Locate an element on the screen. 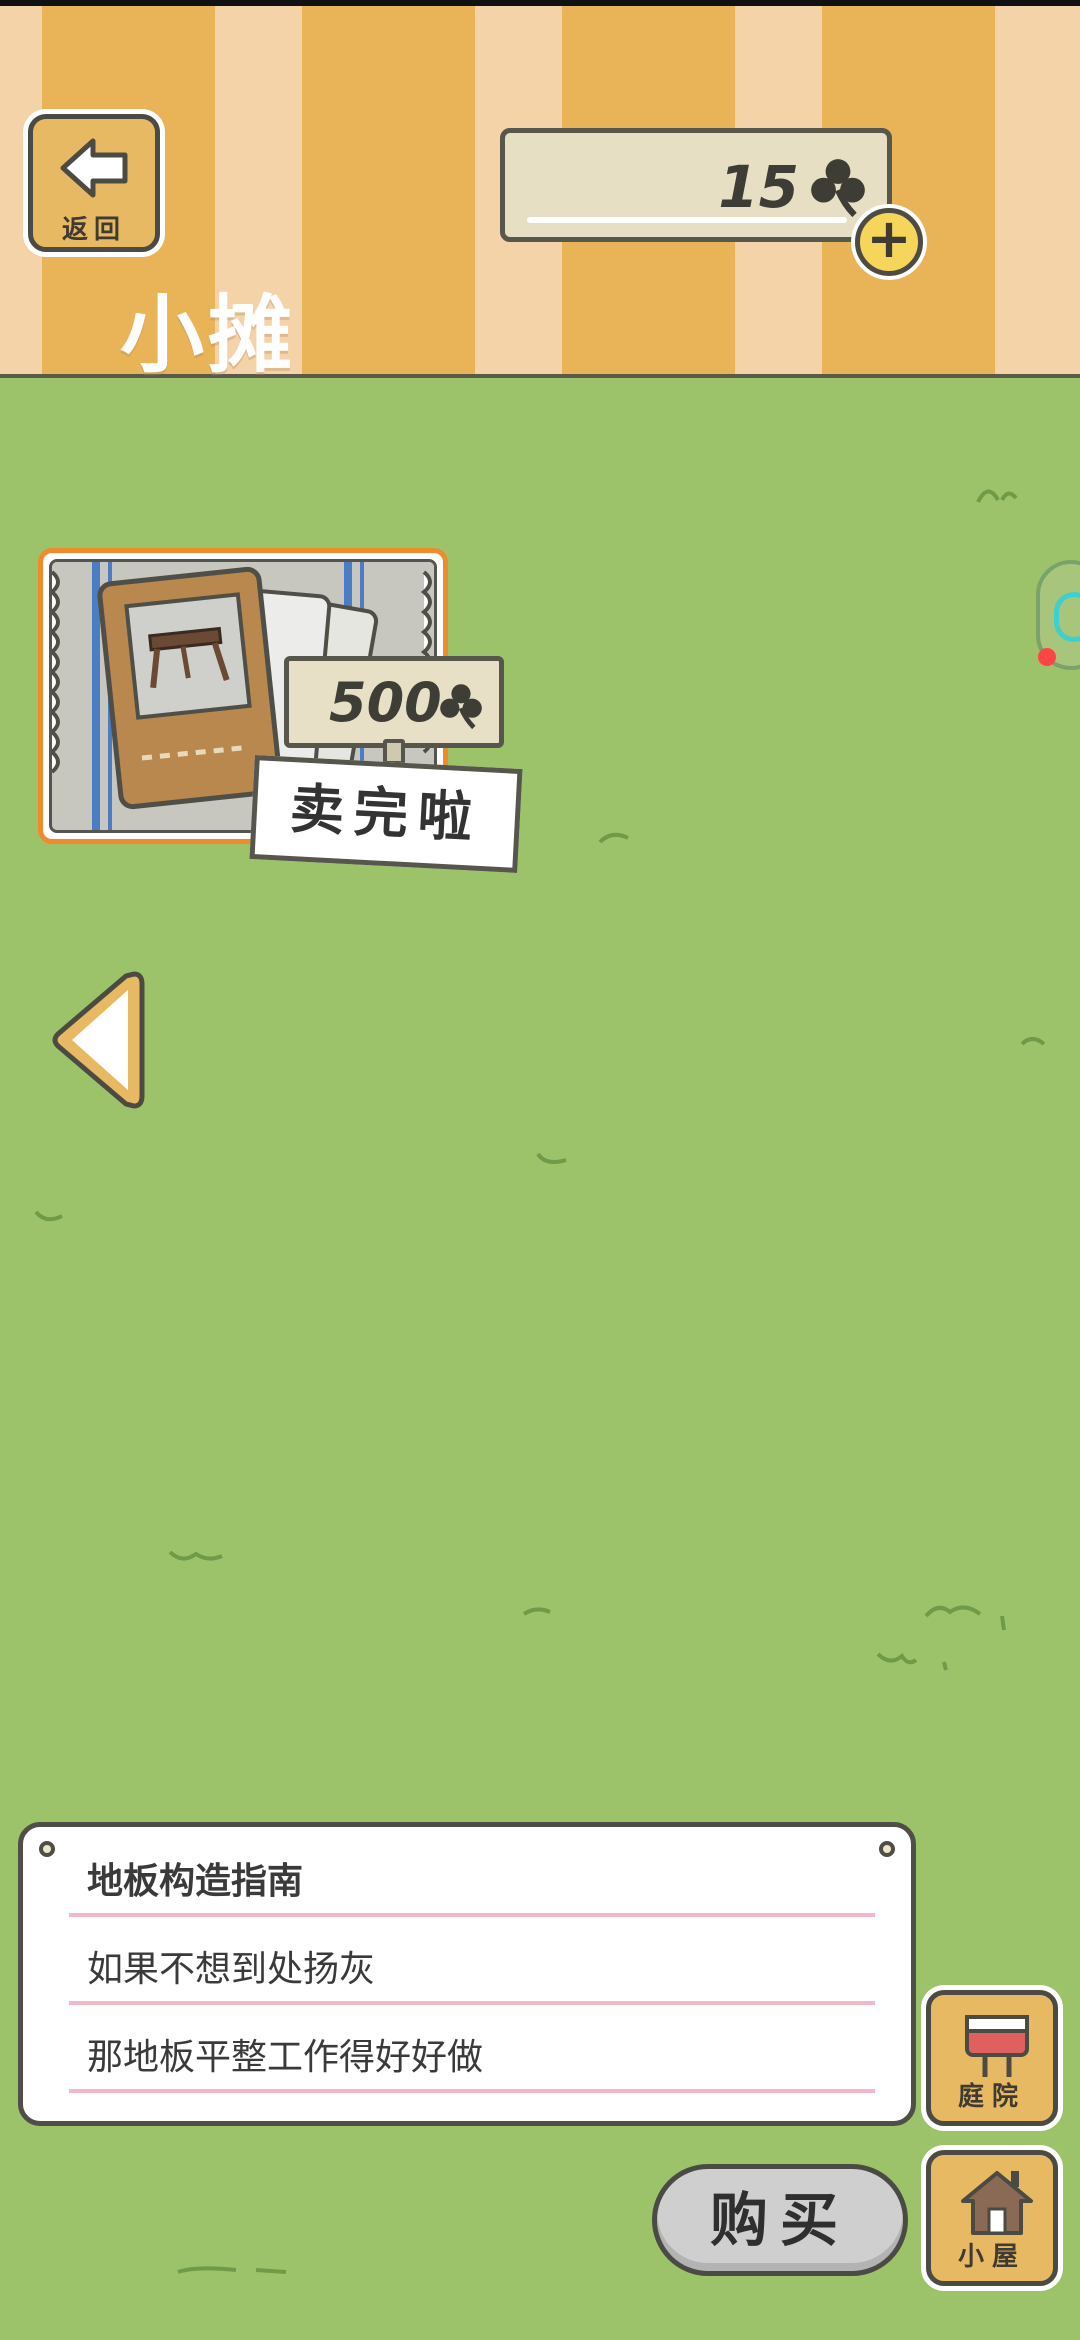 The image size is (1080, 2340). house-icon is located at coordinates (997, 2203).